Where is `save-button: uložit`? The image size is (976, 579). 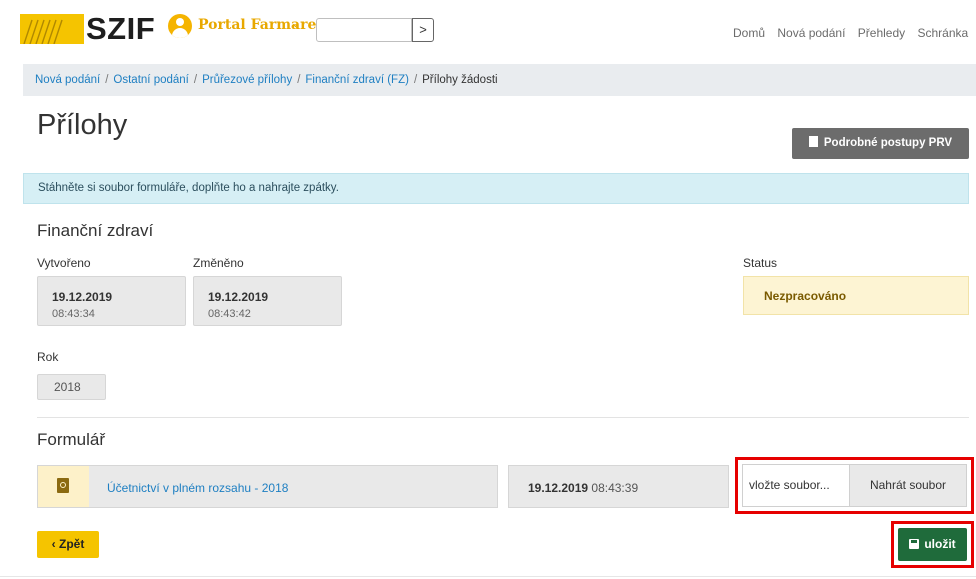 save-button: uložit is located at coordinates (932, 544).